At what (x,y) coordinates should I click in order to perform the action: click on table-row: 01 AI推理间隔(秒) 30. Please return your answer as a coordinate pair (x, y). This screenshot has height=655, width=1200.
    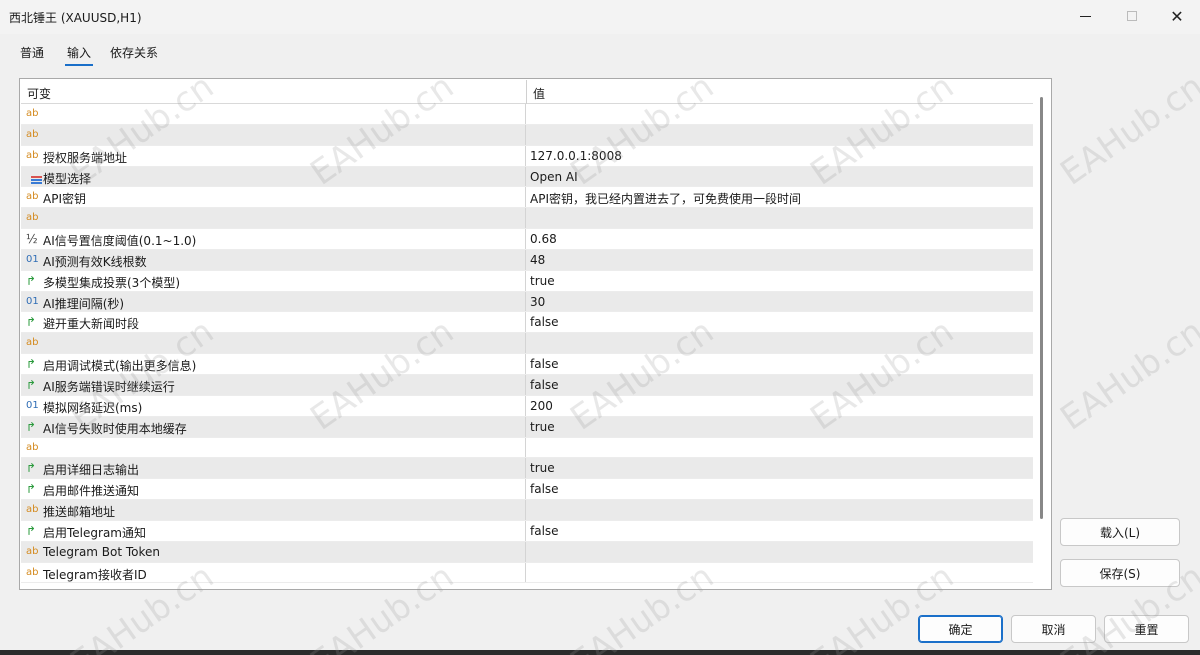
    Looking at the image, I should click on (527, 302).